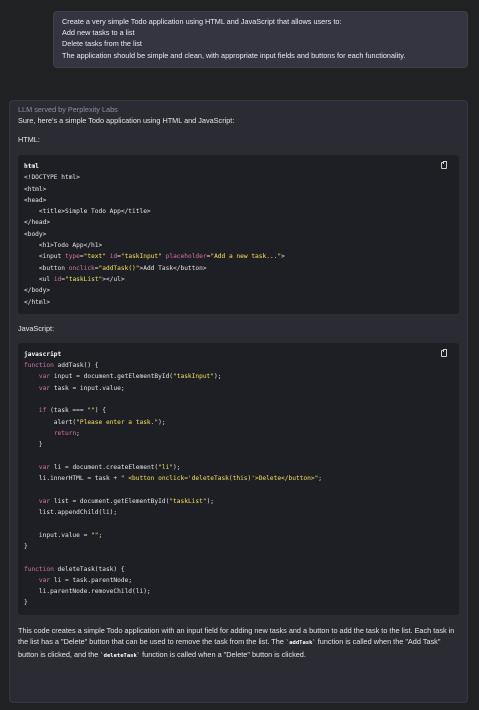  I want to click on served-by-label: LLM served by Perplexity Labs, so click(68, 109).